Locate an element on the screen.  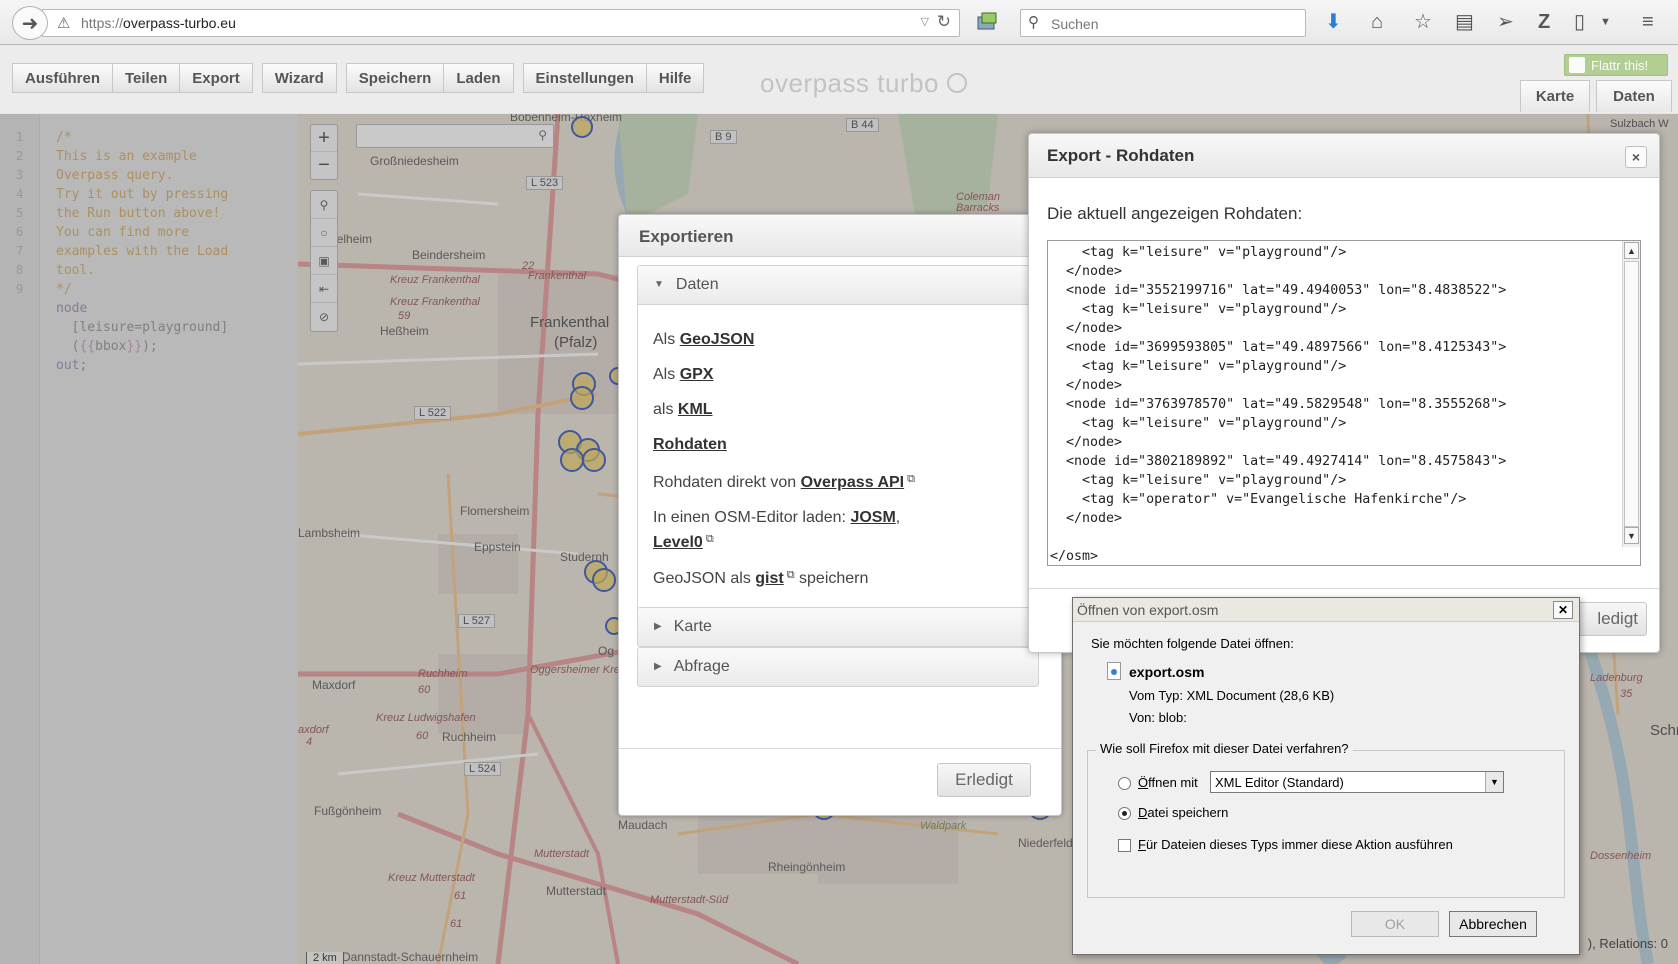
save-file-radio is located at coordinates (1124, 813).